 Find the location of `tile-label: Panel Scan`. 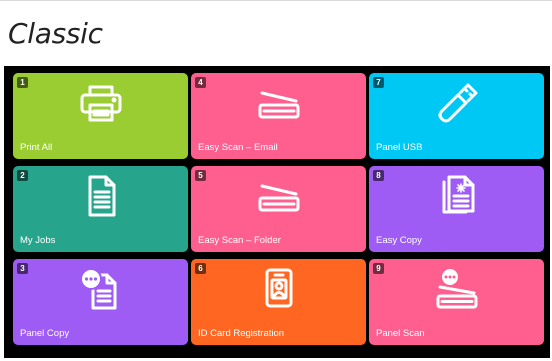

tile-label: Panel Scan is located at coordinates (400, 333).